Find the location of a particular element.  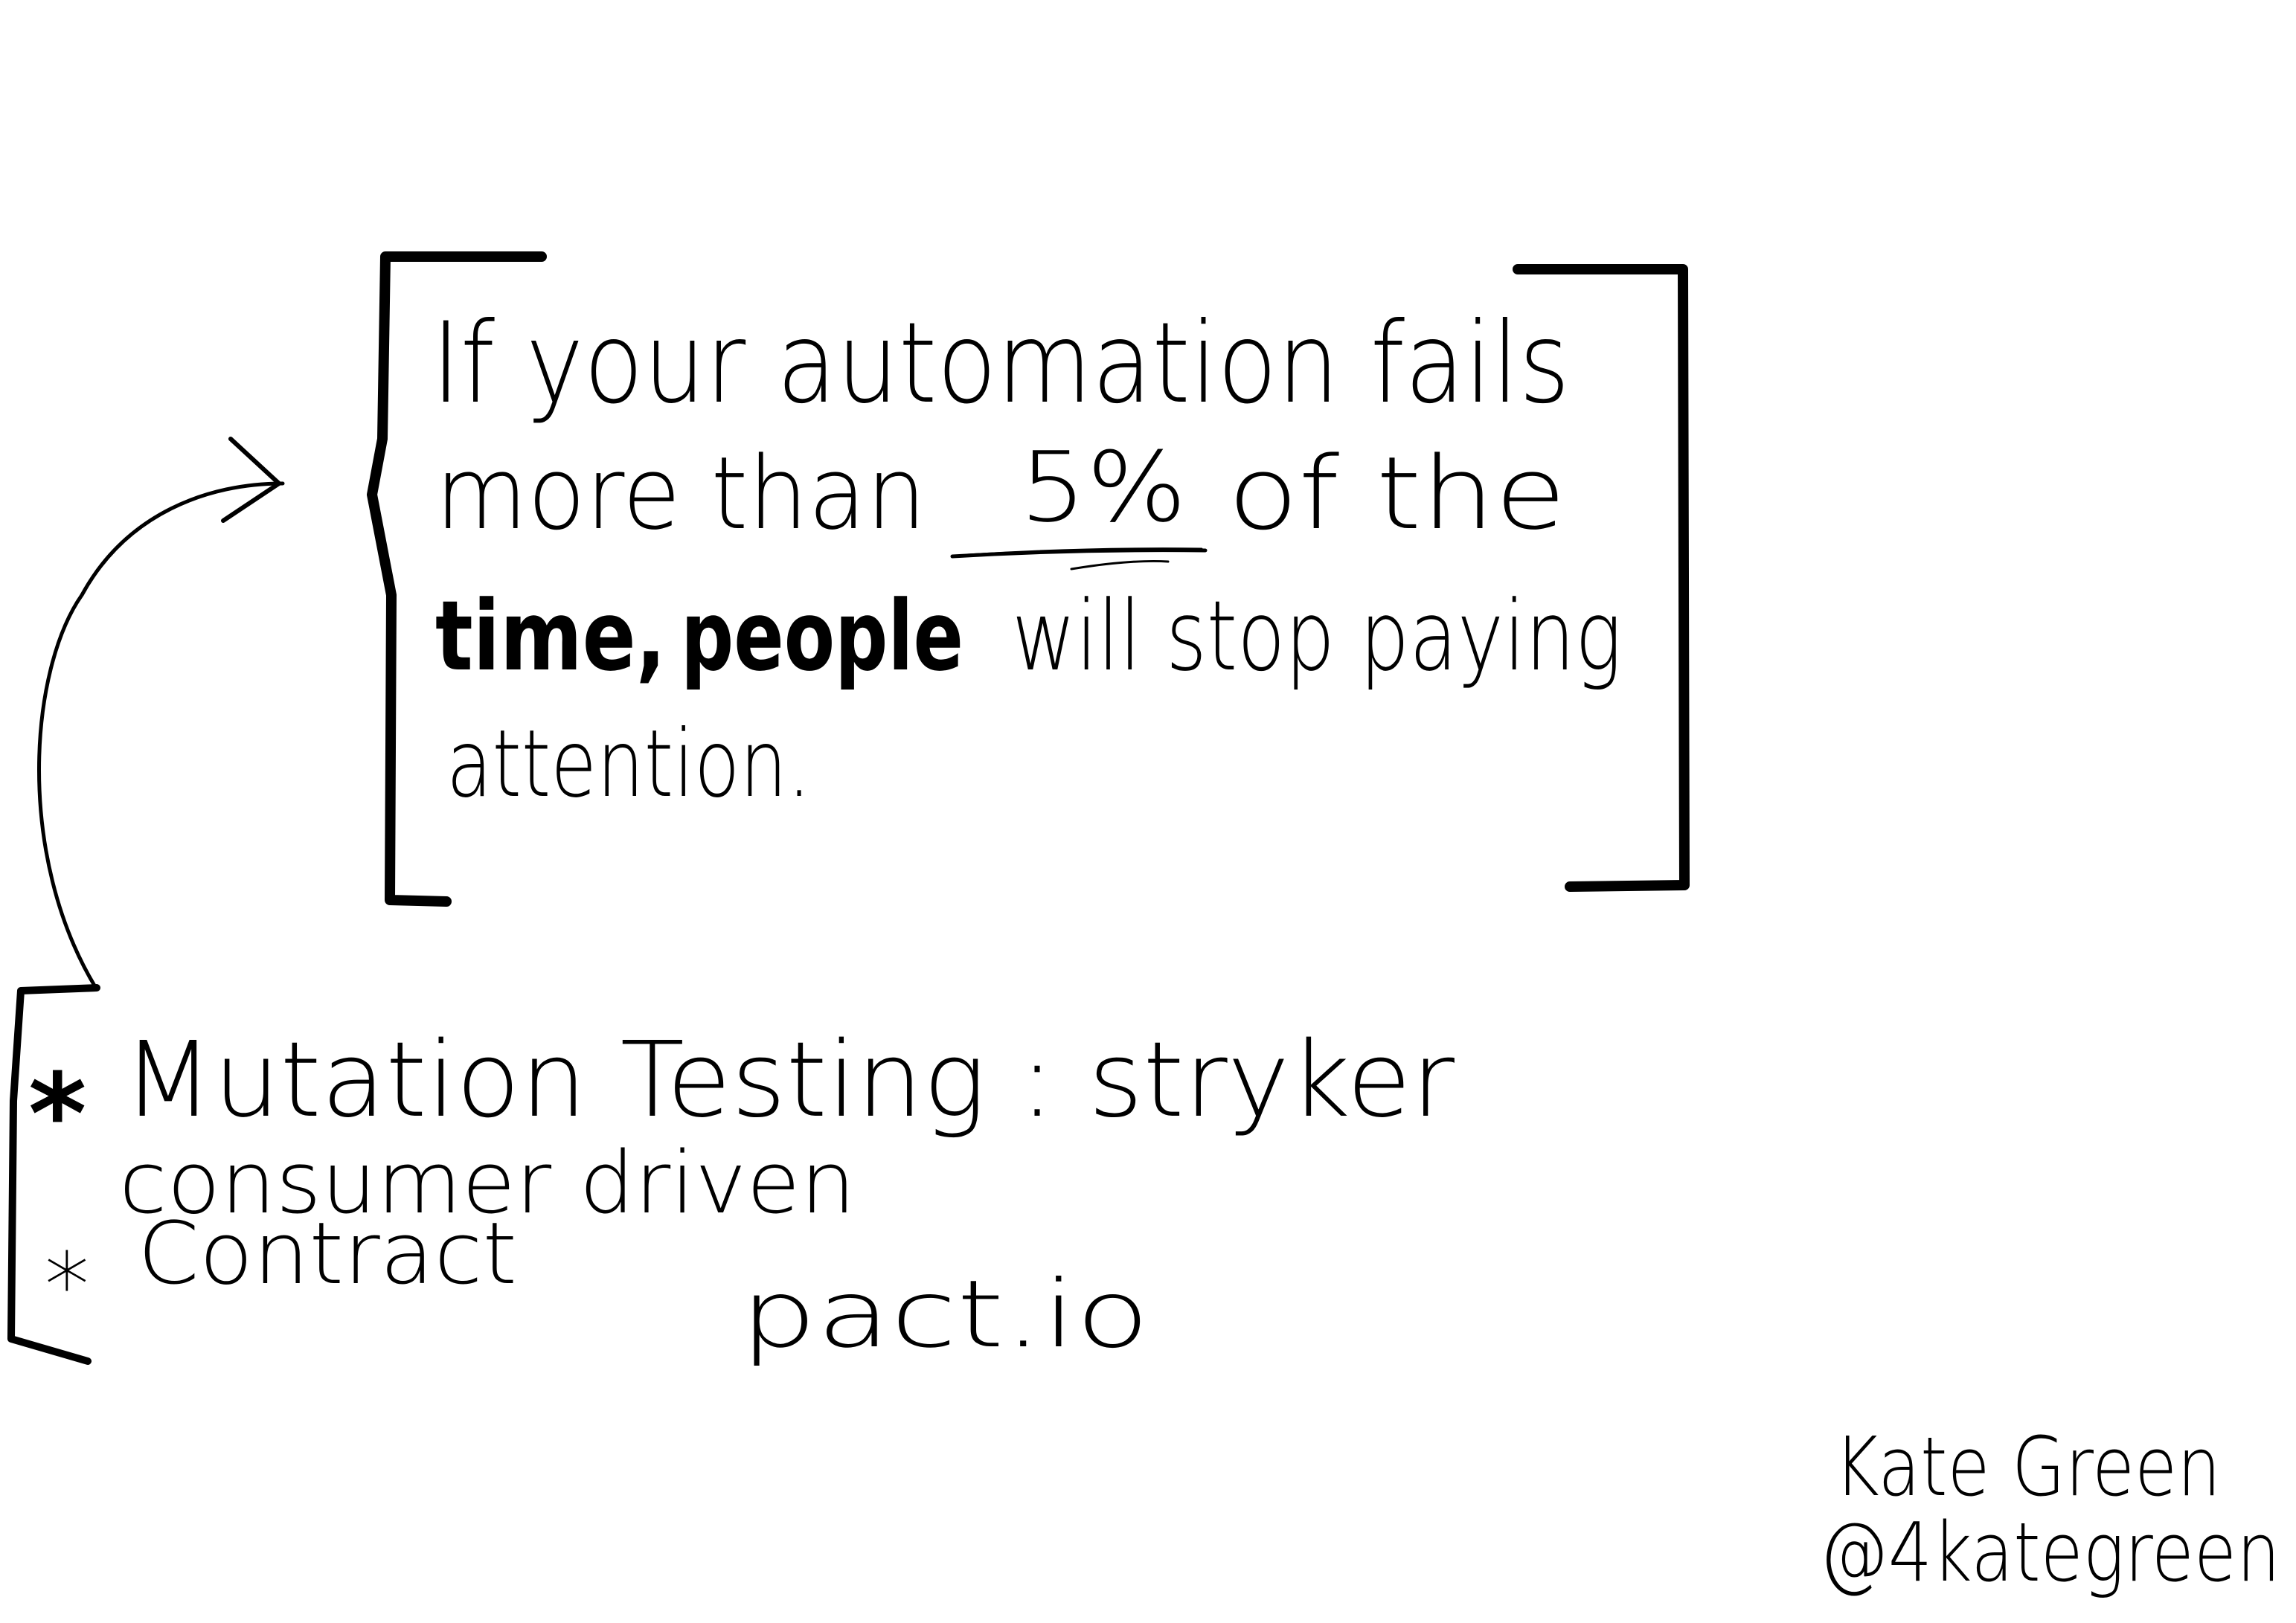

quote-line-1: If your automation fails is located at coordinates (1001, 364).